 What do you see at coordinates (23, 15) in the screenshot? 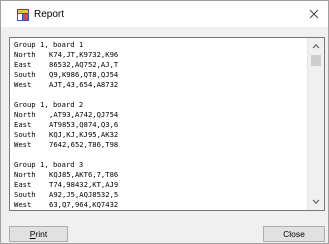
I see `report-app-icon` at bounding box center [23, 15].